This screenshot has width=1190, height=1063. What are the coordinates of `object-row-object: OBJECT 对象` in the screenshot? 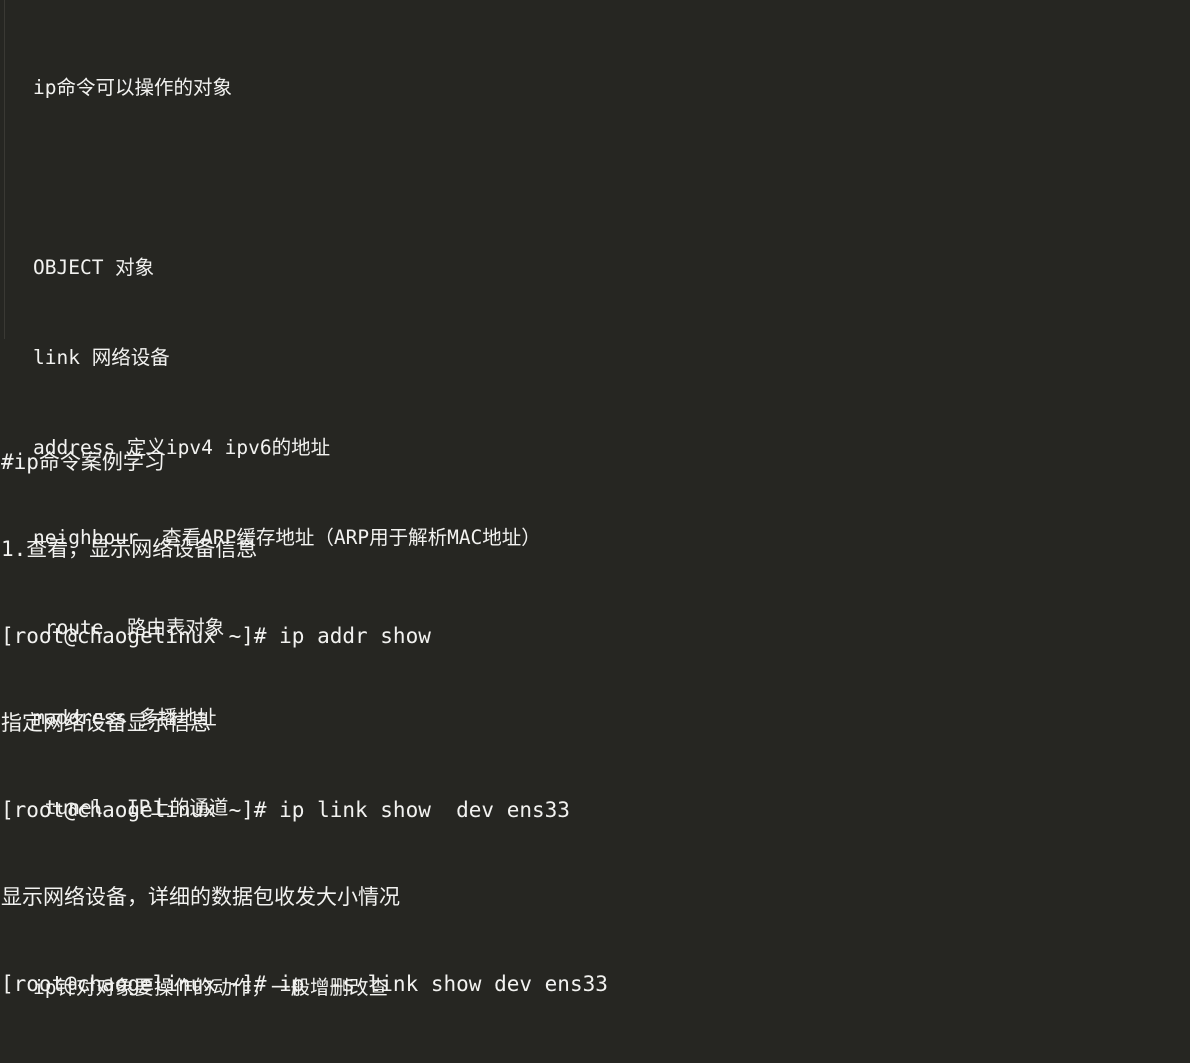 It's located at (94, 267).